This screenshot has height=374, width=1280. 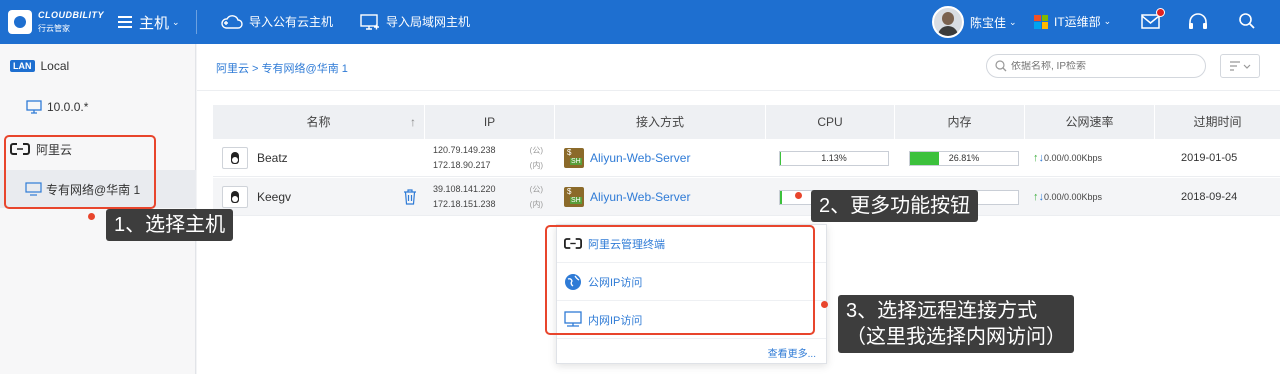 I want to click on expire-date: 2019-01-05, so click(x=1209, y=158).